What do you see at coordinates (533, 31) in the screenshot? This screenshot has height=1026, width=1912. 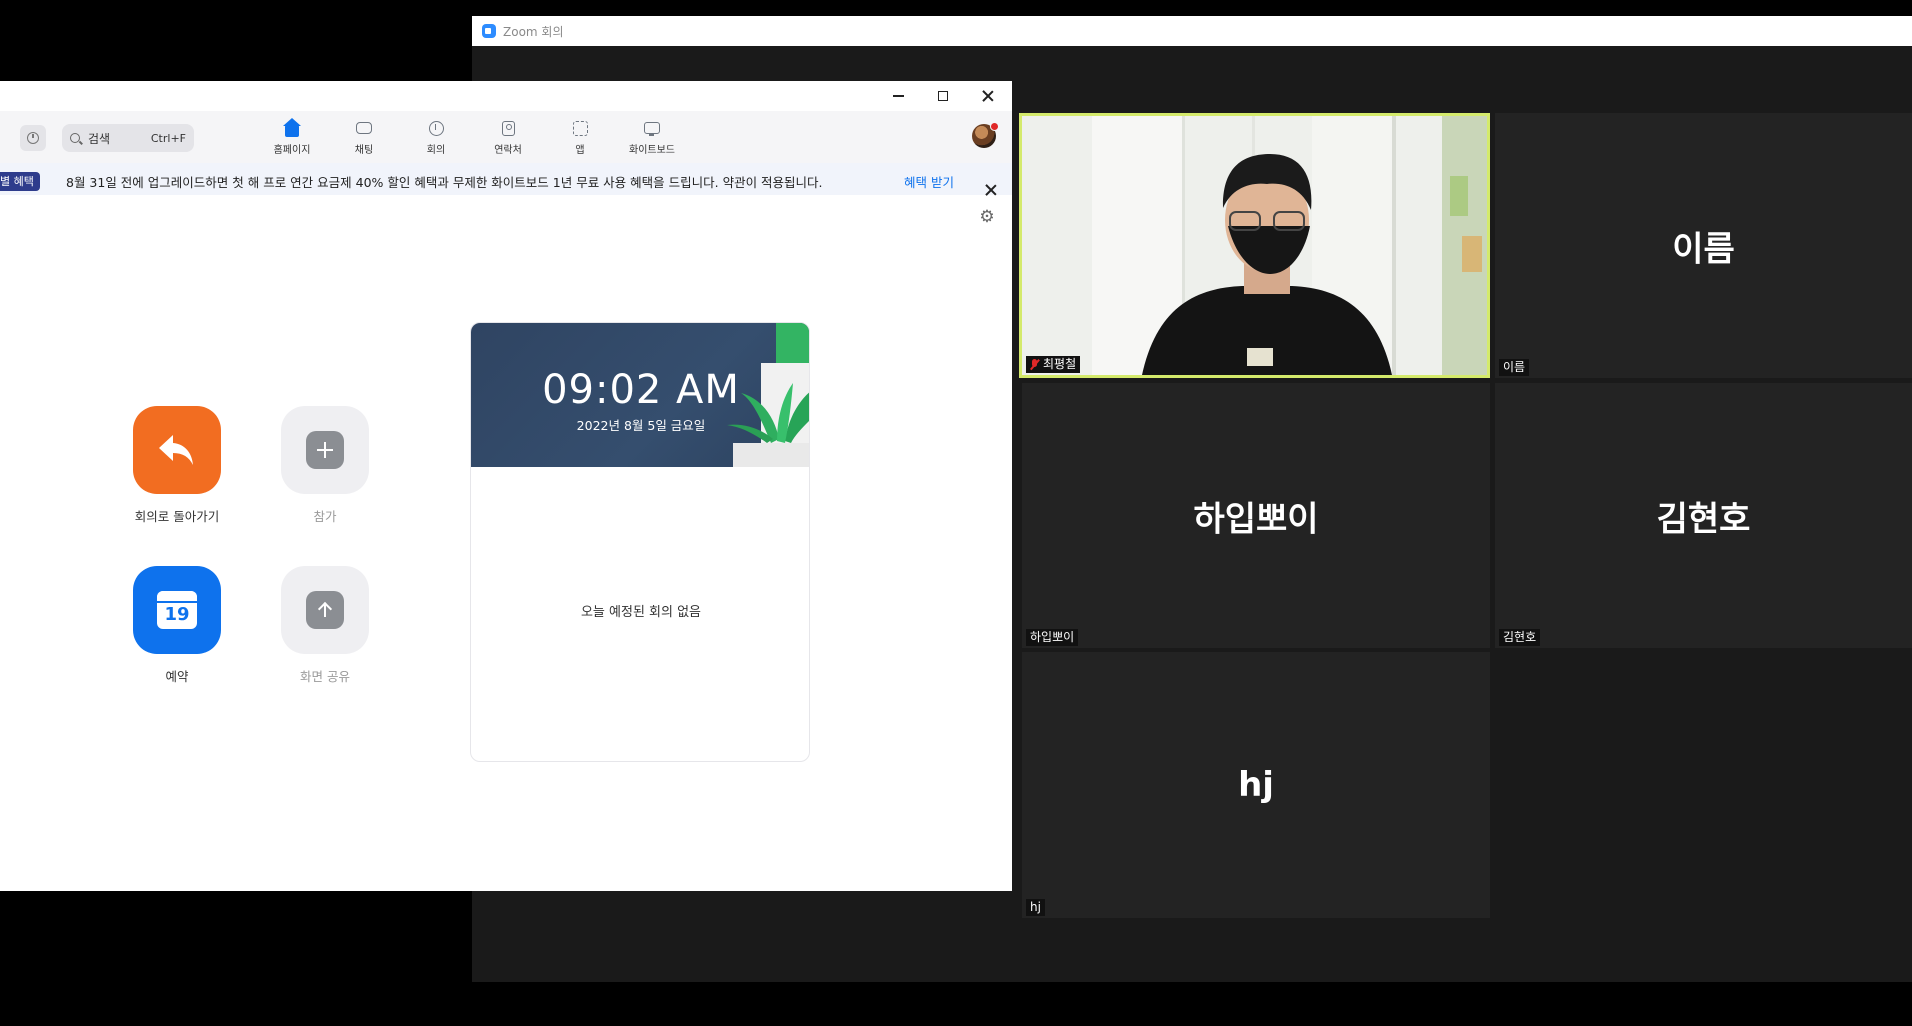 I see `meeting-title: Zoom 회의` at bounding box center [533, 31].